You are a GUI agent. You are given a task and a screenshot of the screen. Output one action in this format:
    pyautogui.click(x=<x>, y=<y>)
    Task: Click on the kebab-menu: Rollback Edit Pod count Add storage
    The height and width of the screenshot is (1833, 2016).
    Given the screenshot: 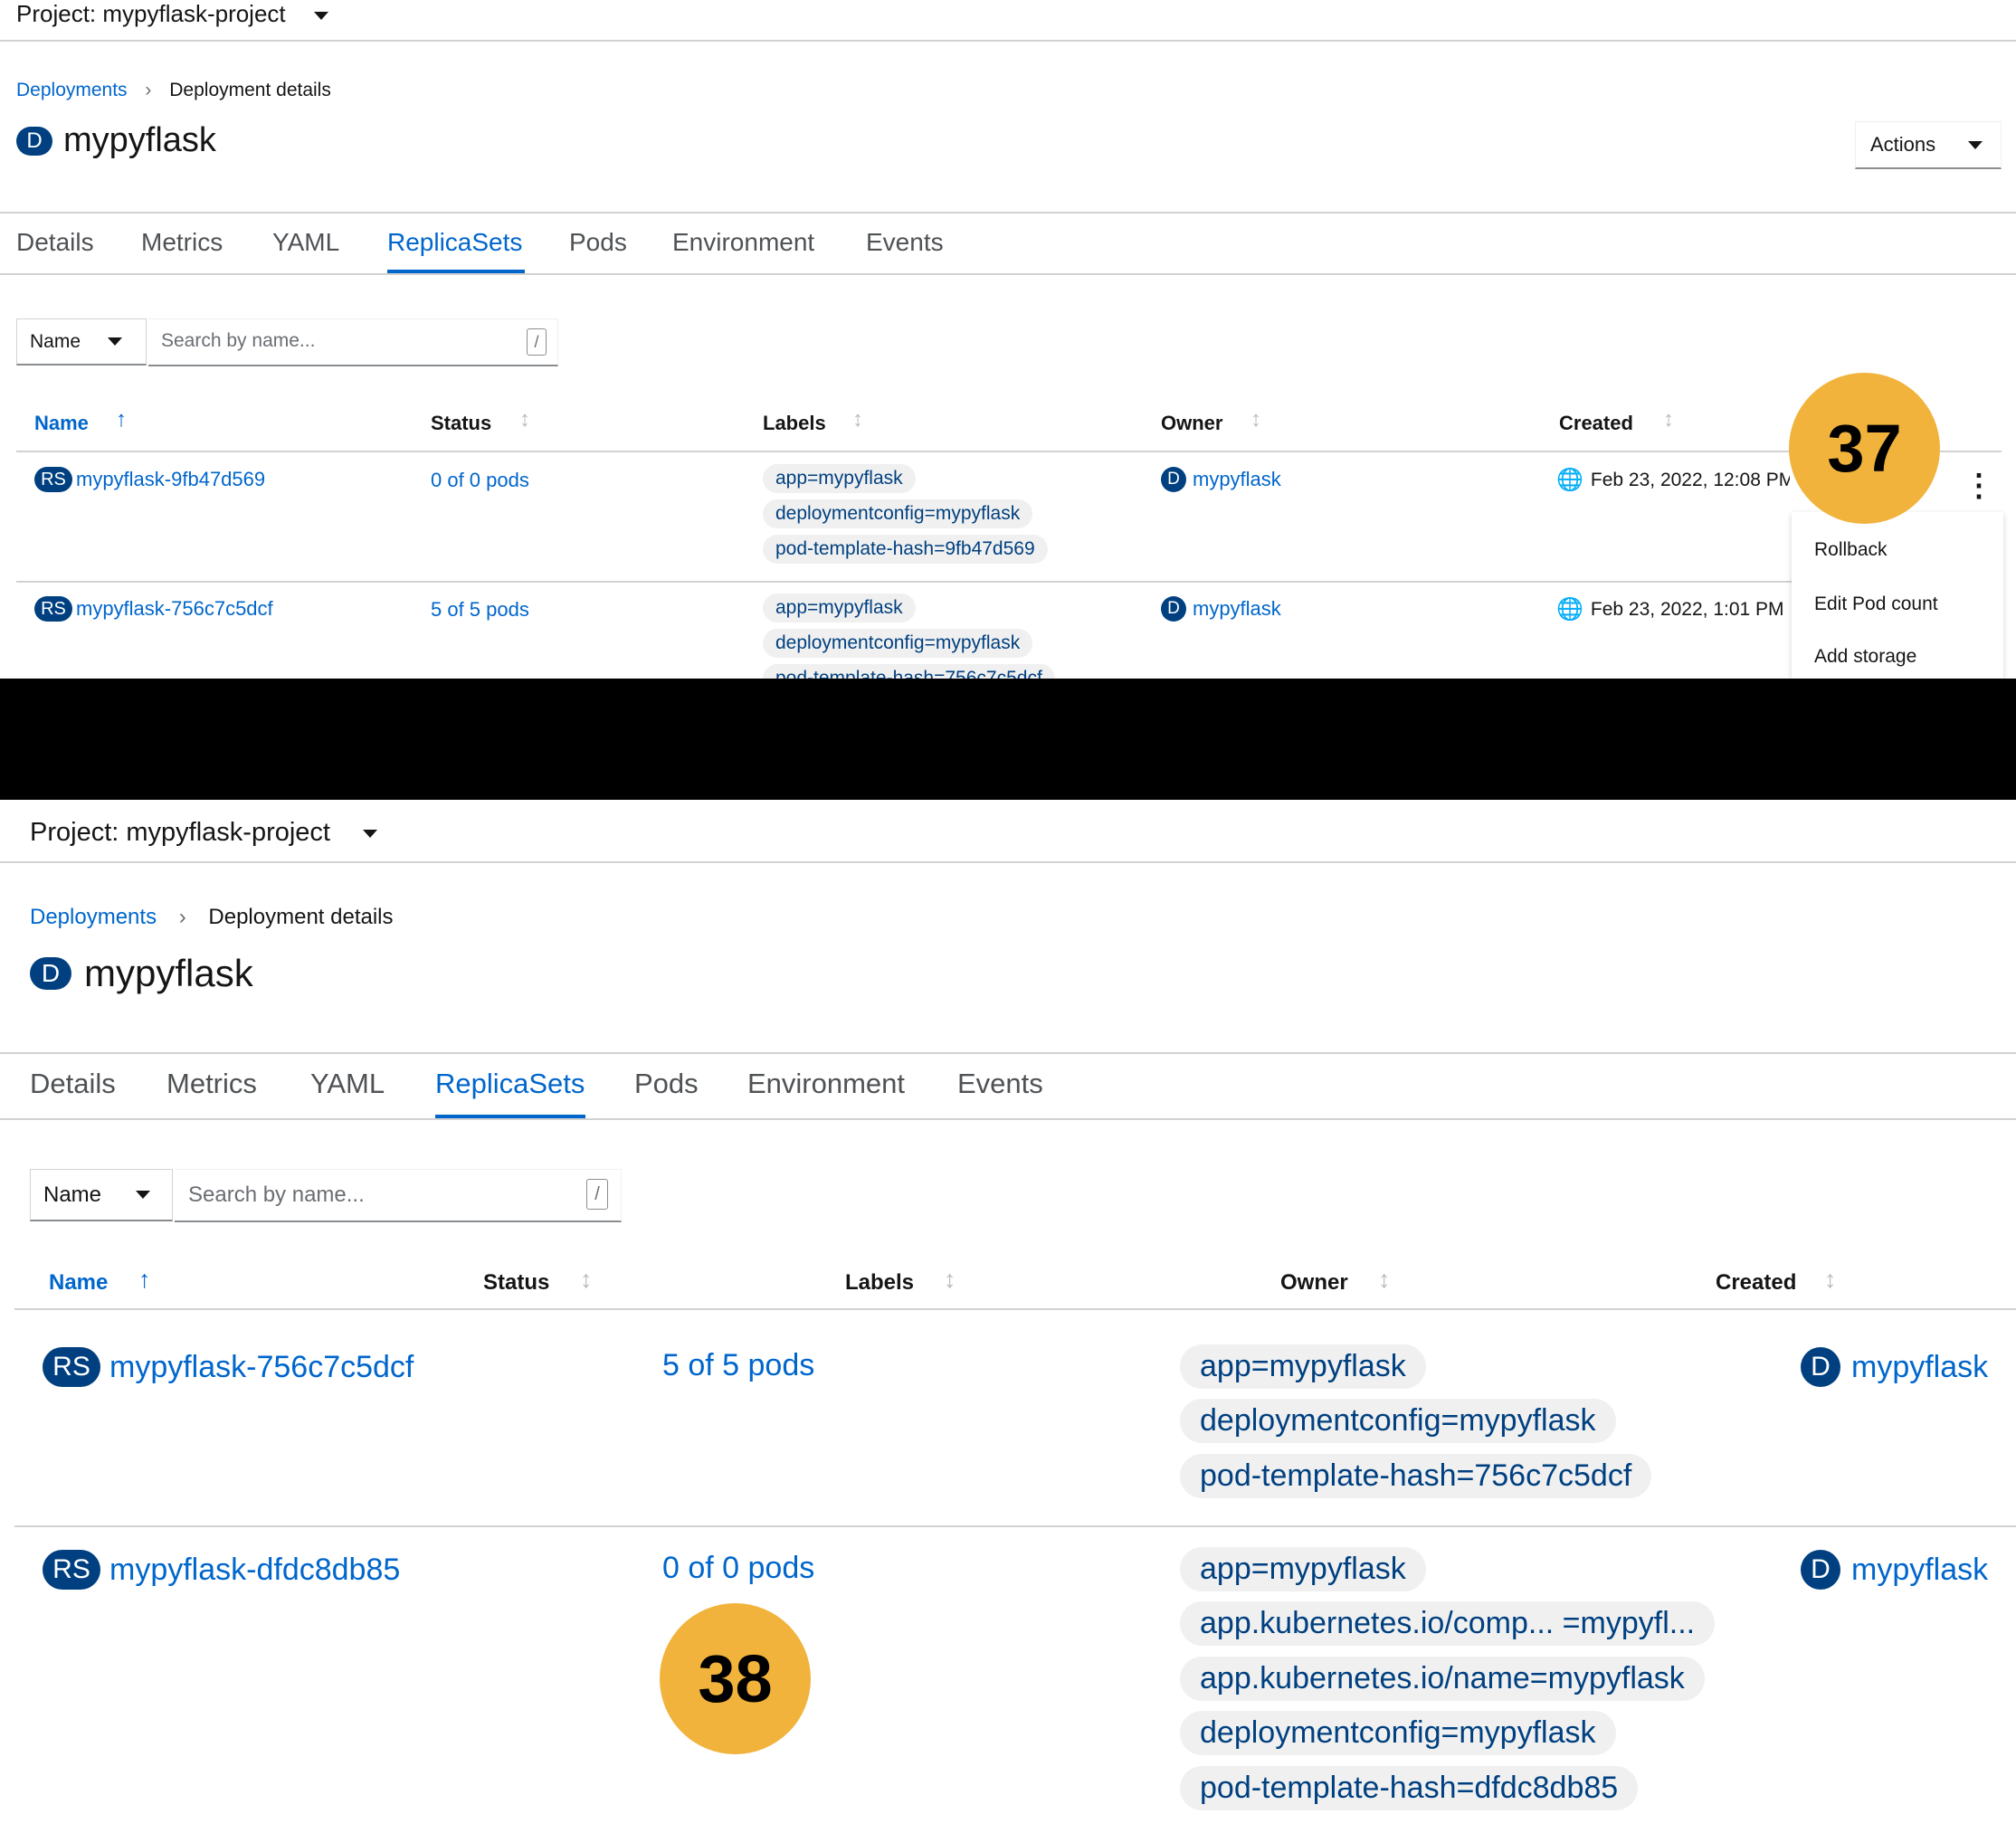 What is the action you would take?
    pyautogui.click(x=1898, y=595)
    